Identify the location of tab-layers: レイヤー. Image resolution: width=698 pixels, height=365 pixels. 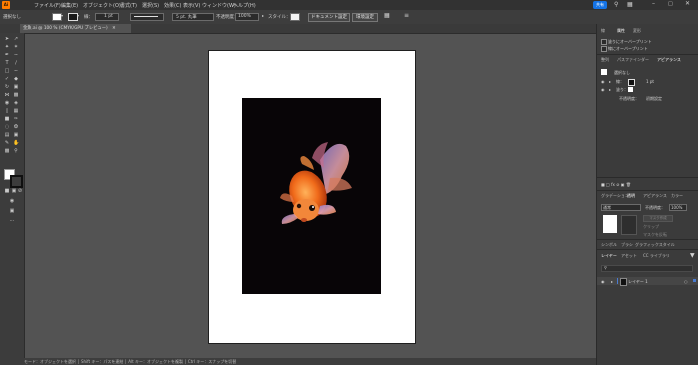
(609, 256).